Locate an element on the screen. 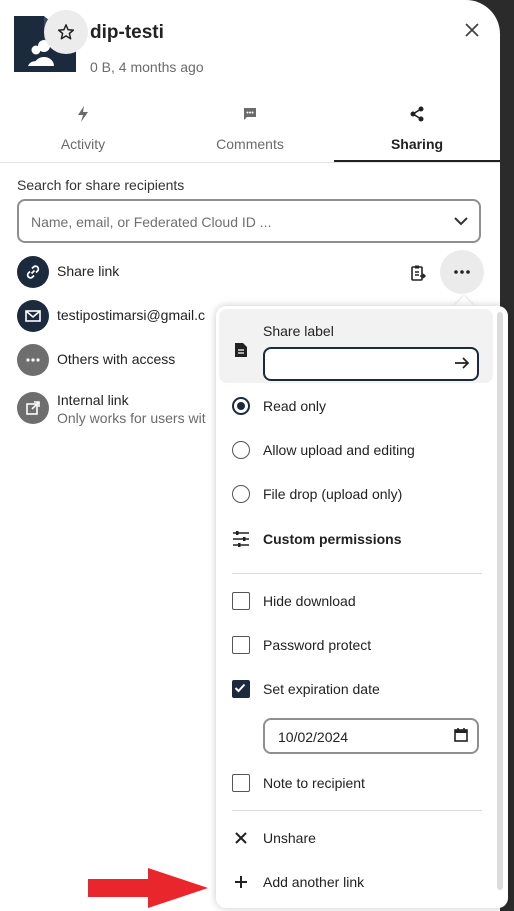 The width and height of the screenshot is (514, 911). file-drop-option: File drop (upload only) is located at coordinates (362, 494).